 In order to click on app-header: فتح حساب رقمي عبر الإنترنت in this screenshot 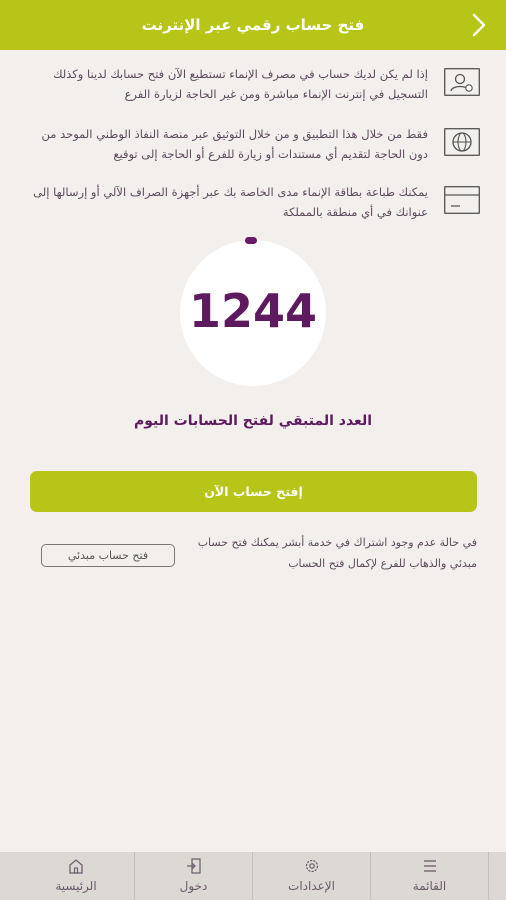, I will do `click(253, 25)`.